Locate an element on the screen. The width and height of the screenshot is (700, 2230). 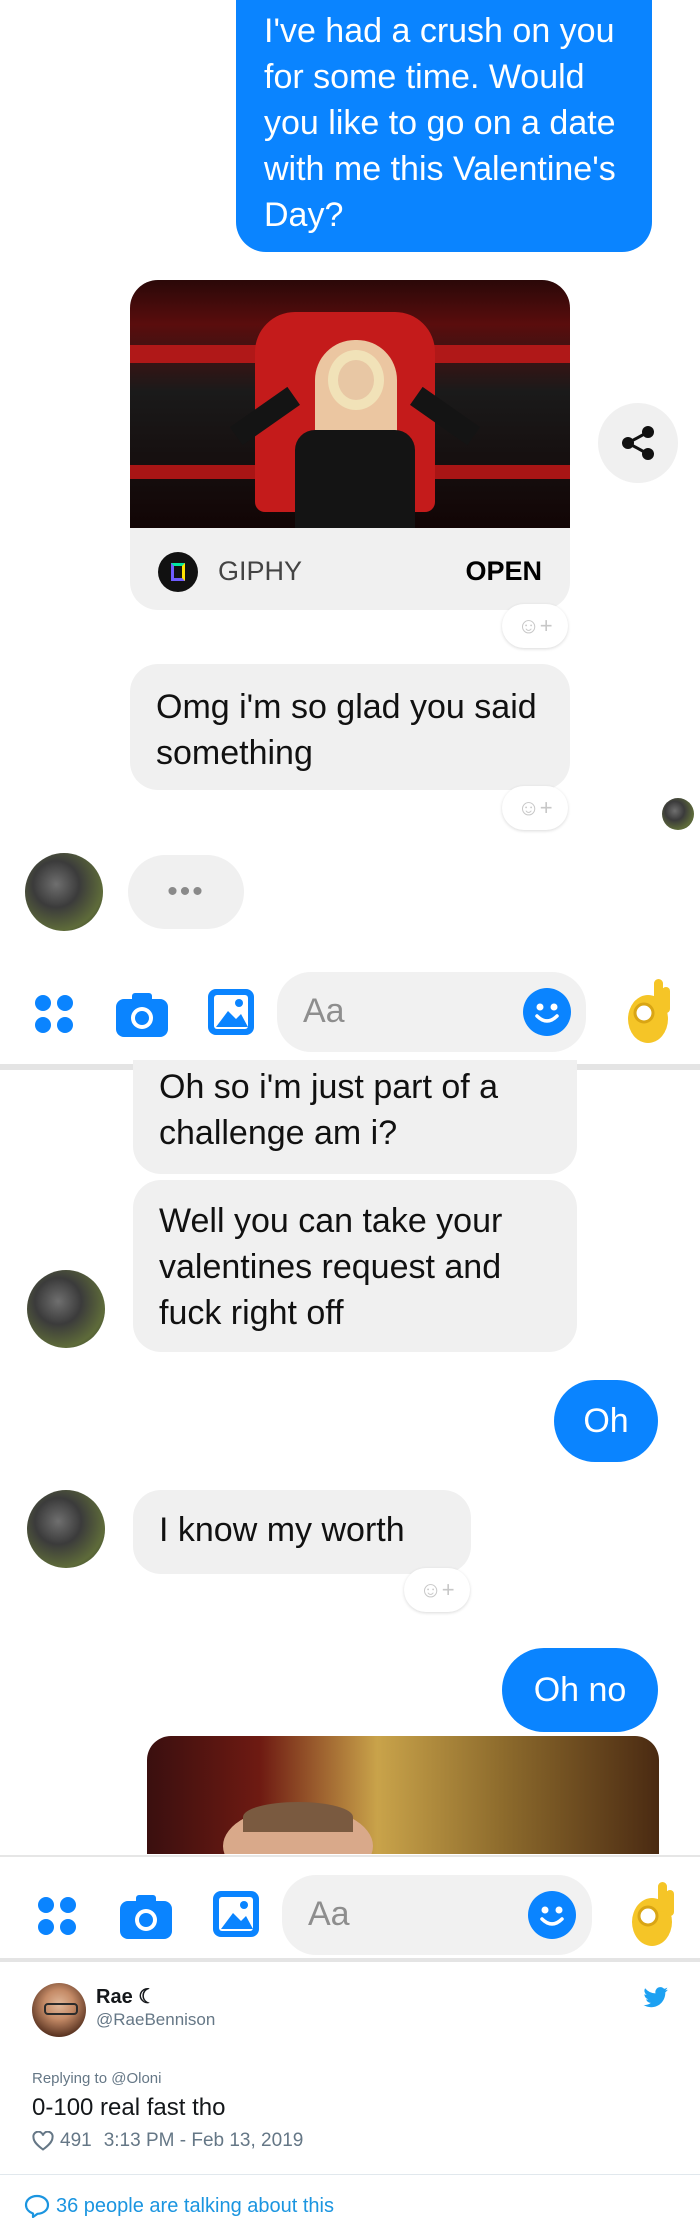
tweet-author-name: Rae ☾ is located at coordinates (126, 1996).